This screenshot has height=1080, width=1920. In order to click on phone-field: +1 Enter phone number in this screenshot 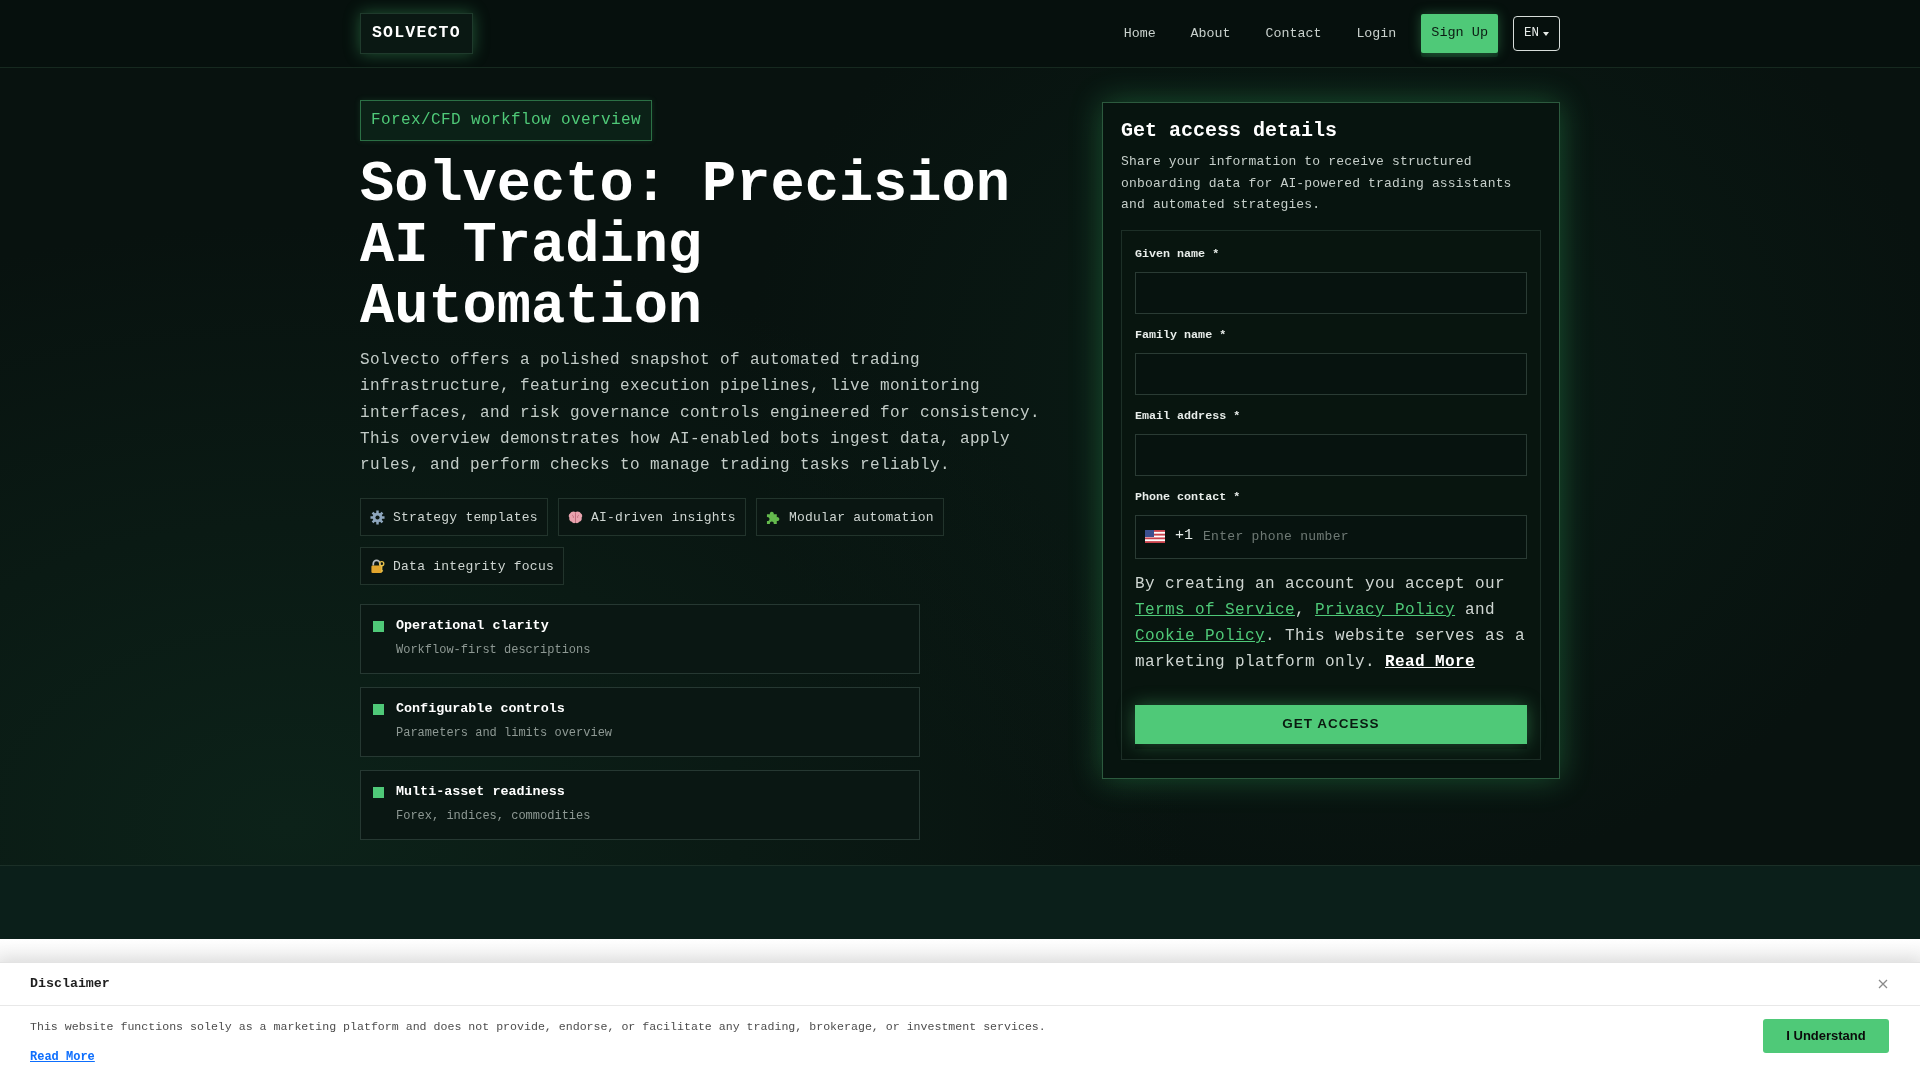, I will do `click(1331, 536)`.